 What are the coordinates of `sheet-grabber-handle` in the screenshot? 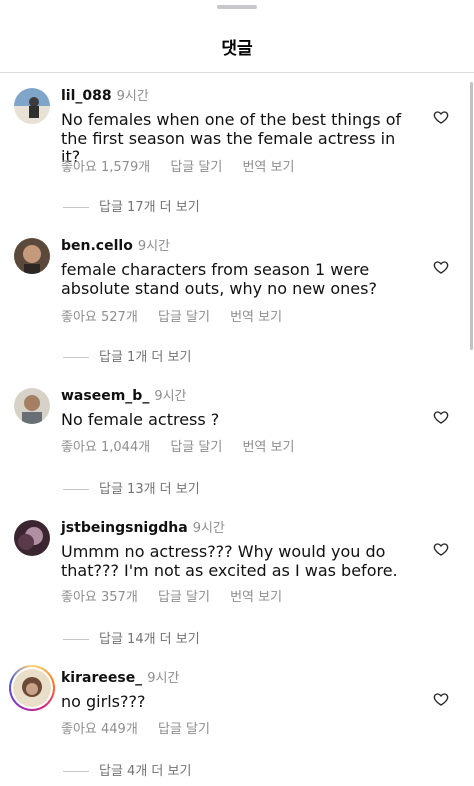 It's located at (237, 7).